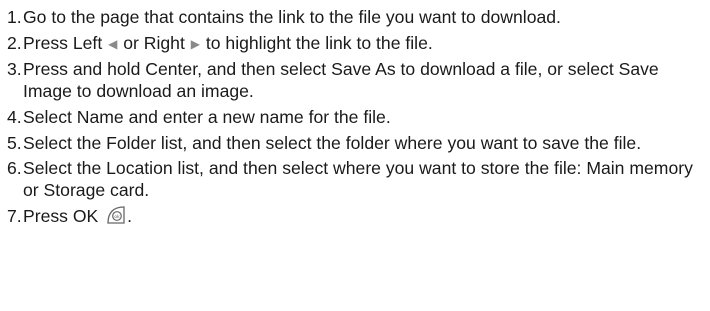  I want to click on ok-key-icon: ok, so click(116, 217).